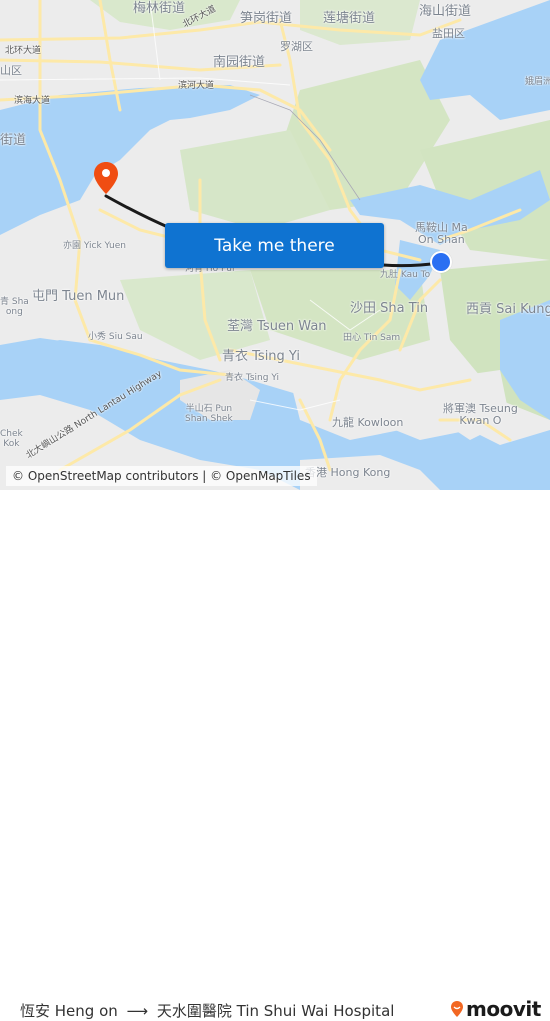 This screenshot has width=550, height=1021. Describe the element at coordinates (348, 472) in the screenshot. I see `place-label-hongkong: 香港 Hong Kong` at that location.